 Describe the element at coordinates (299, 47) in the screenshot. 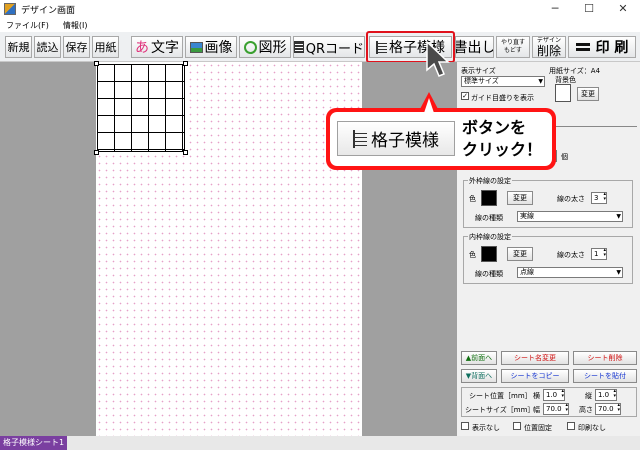

I see `qr-icon` at that location.